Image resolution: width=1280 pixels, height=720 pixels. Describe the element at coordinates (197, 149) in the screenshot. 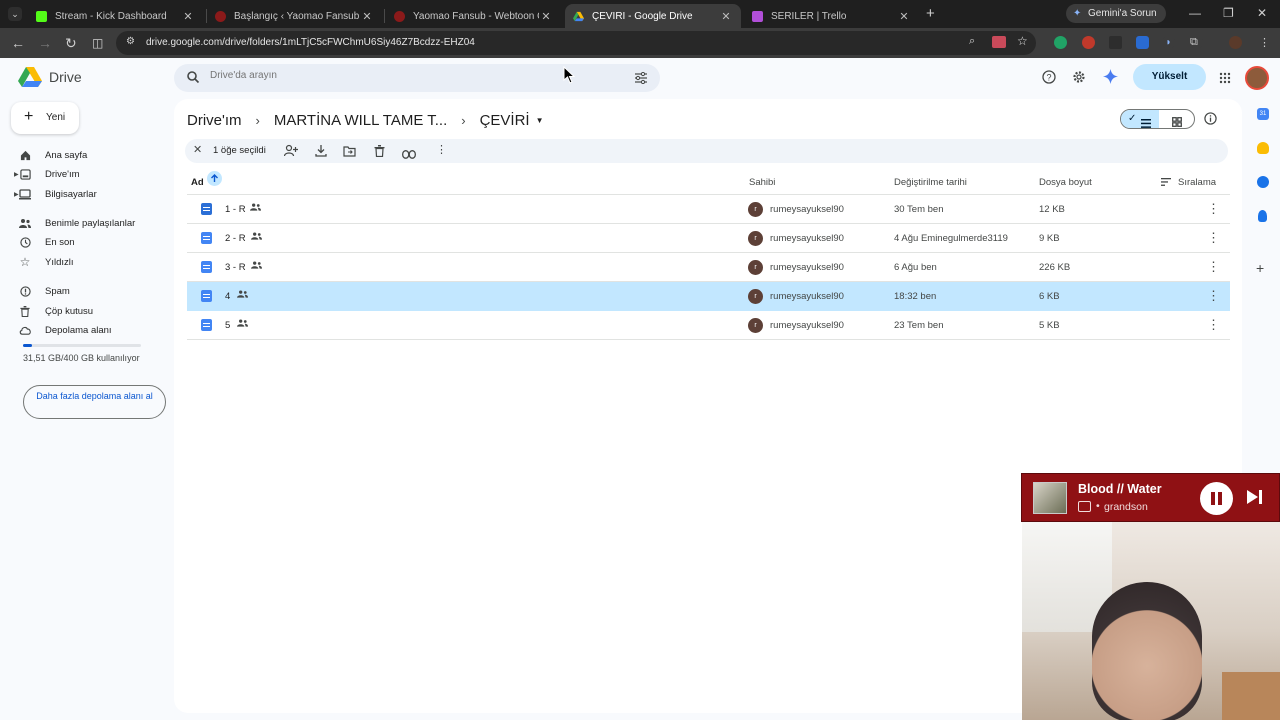

I see `clear-selection-icon: ✕` at that location.